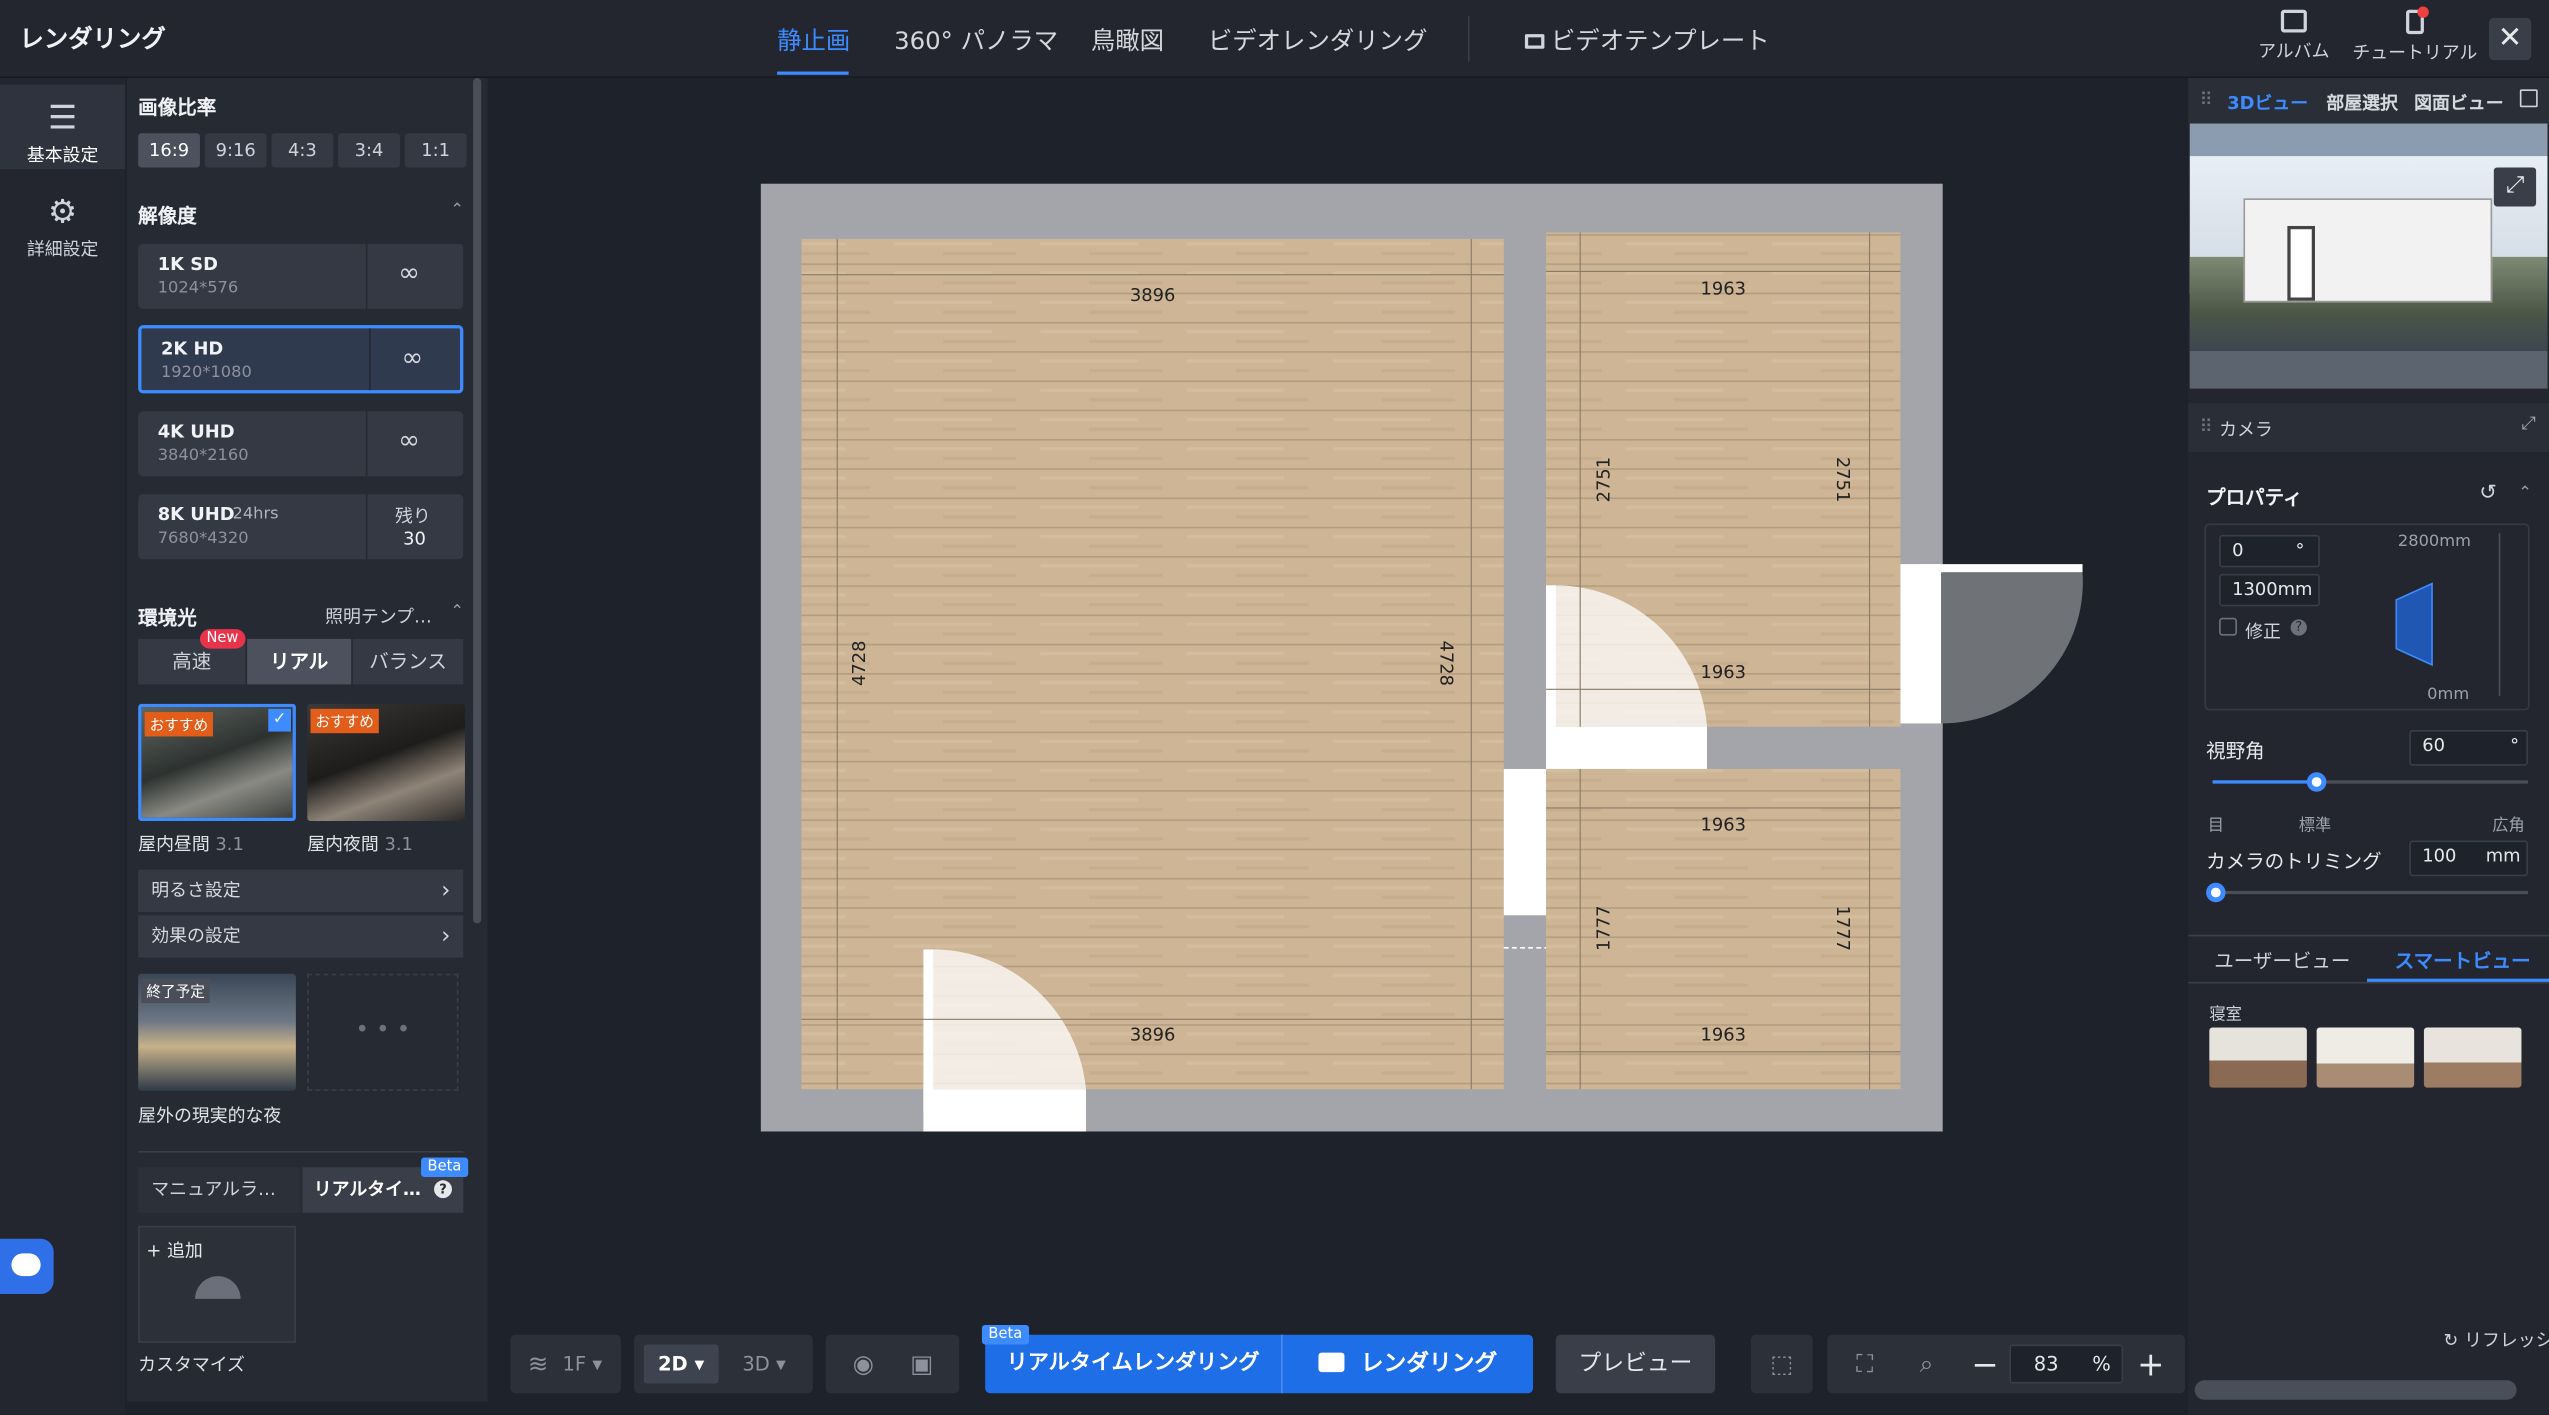  What do you see at coordinates (62, 224) in the screenshot?
I see `rail-advanced-settings: ⚙ 詳細設定` at bounding box center [62, 224].